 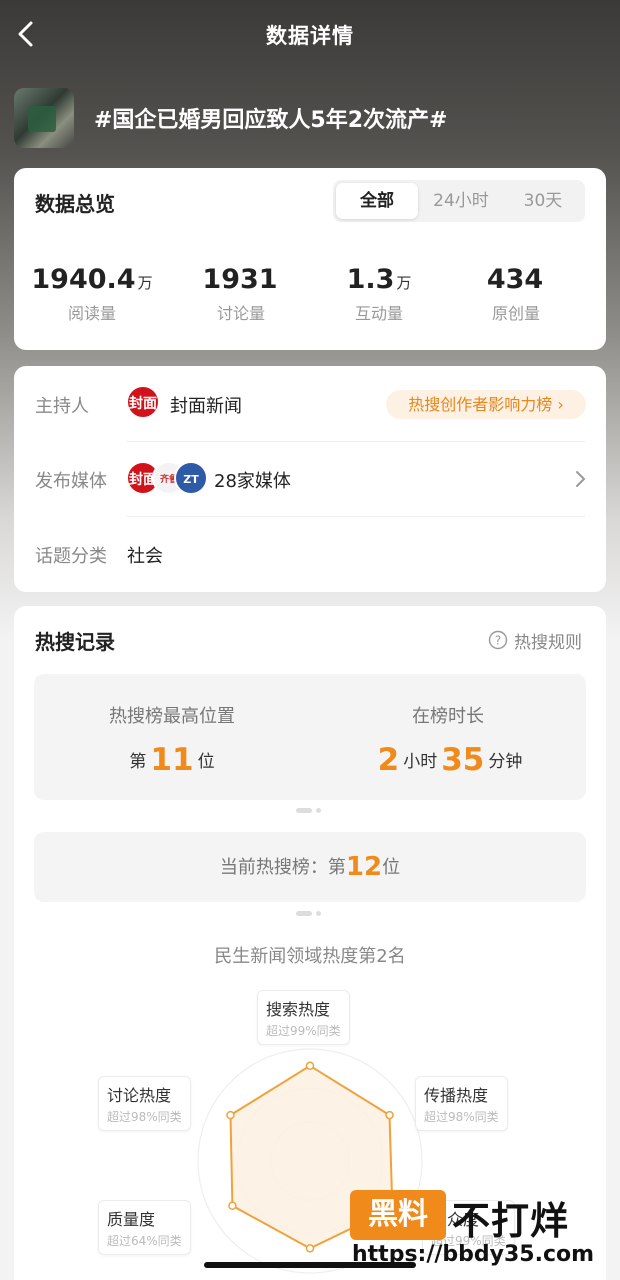 What do you see at coordinates (420, 762) in the screenshot?
I see `duration-hours-unit: 小时` at bounding box center [420, 762].